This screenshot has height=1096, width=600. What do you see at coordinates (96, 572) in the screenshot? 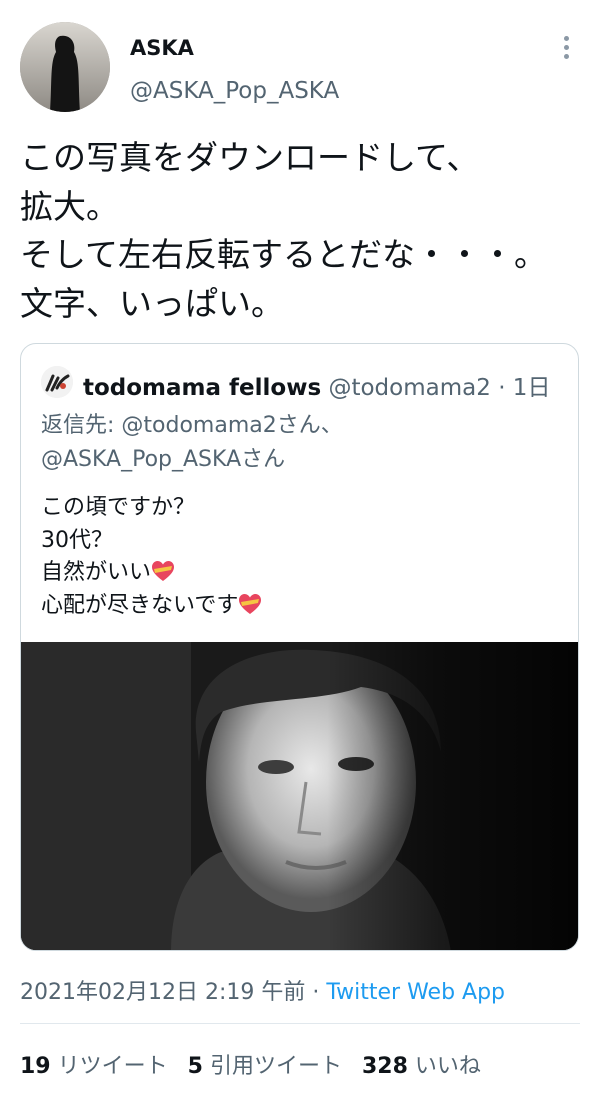
I see `quoted-line: 自然がいい` at bounding box center [96, 572].